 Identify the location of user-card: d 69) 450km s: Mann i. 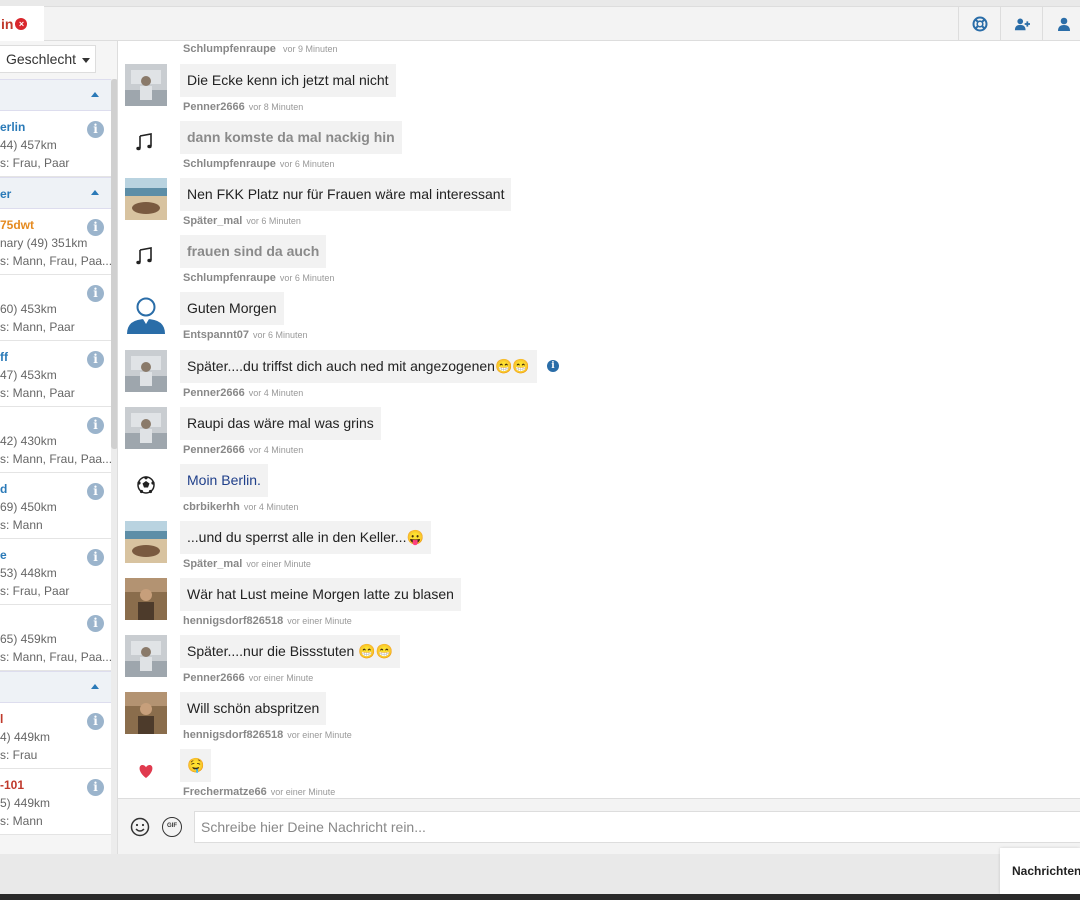
(55, 506).